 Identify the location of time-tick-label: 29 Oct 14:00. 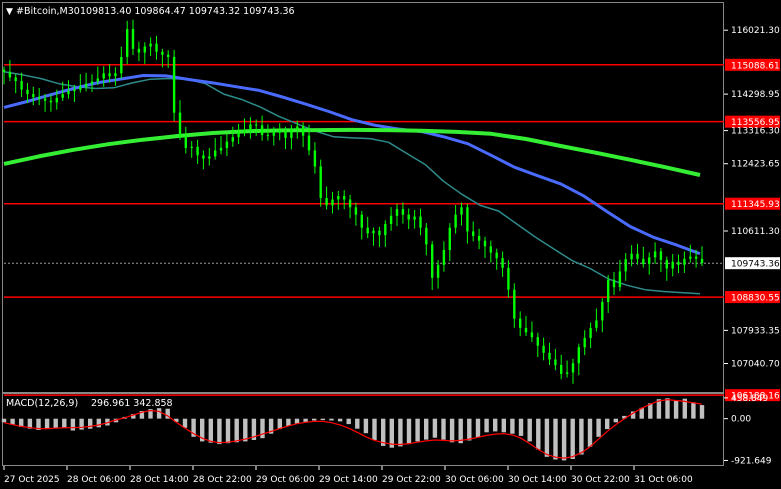
(348, 480).